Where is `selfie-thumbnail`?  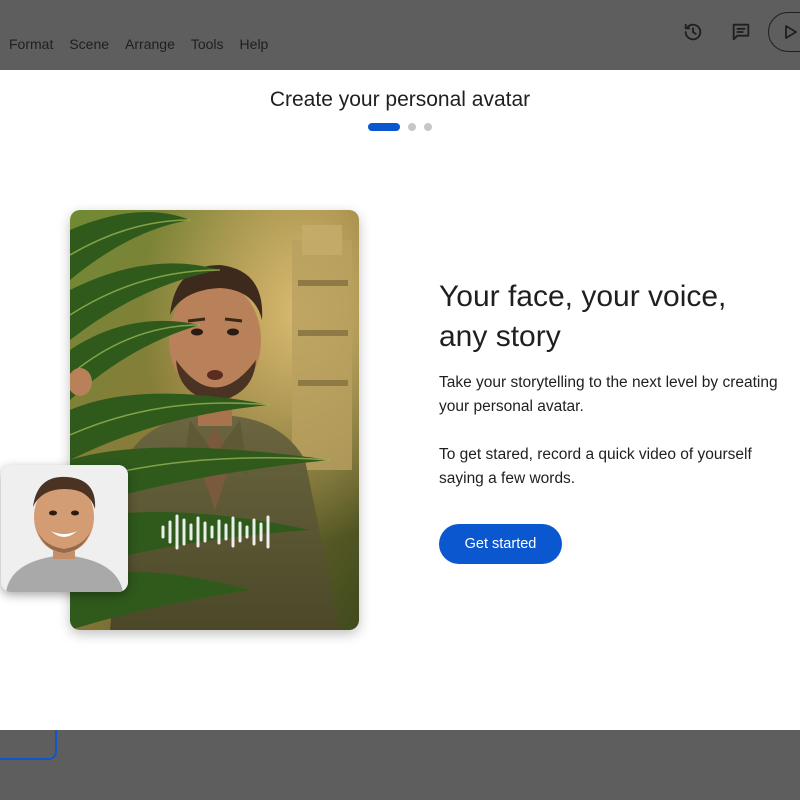
selfie-thumbnail is located at coordinates (64, 528).